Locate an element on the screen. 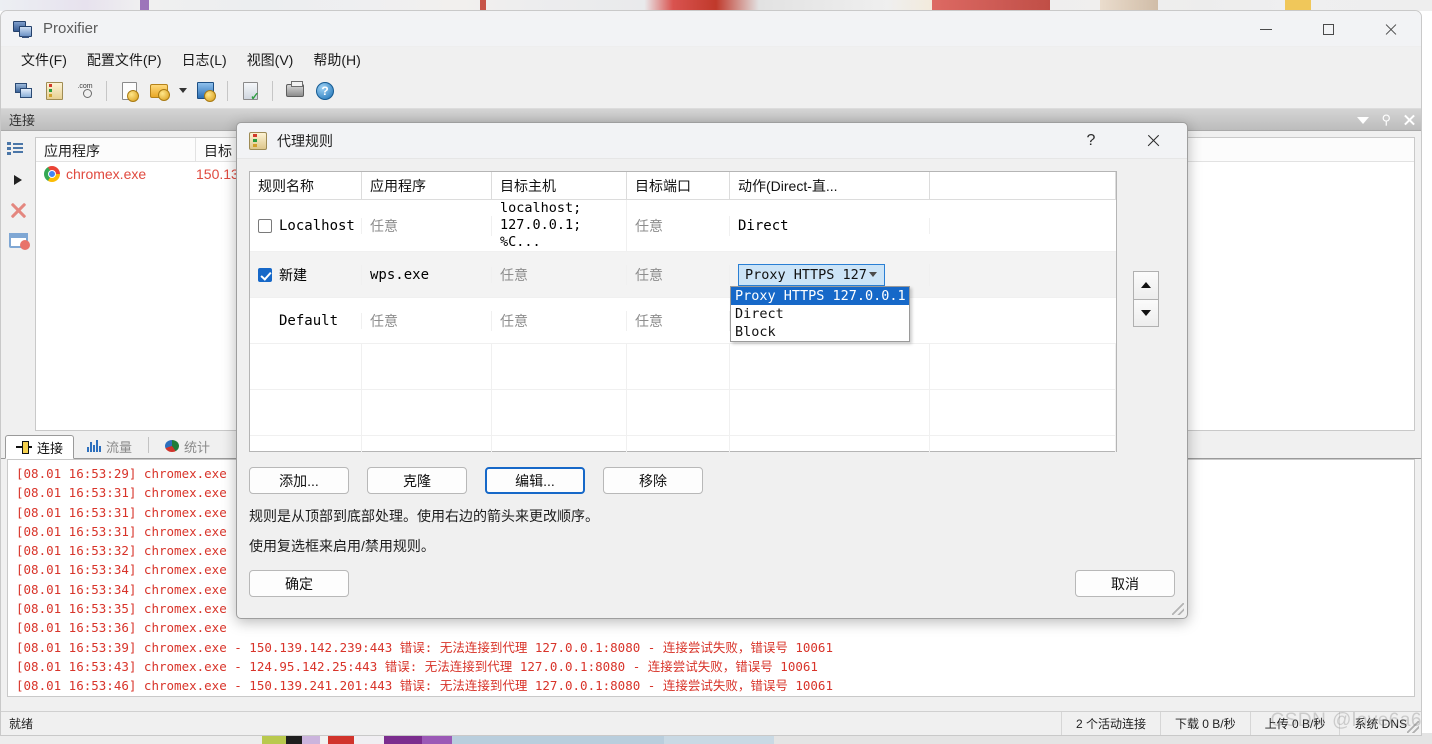 This screenshot has height=744, width=1432. app-title: Proxifier is located at coordinates (71, 28).